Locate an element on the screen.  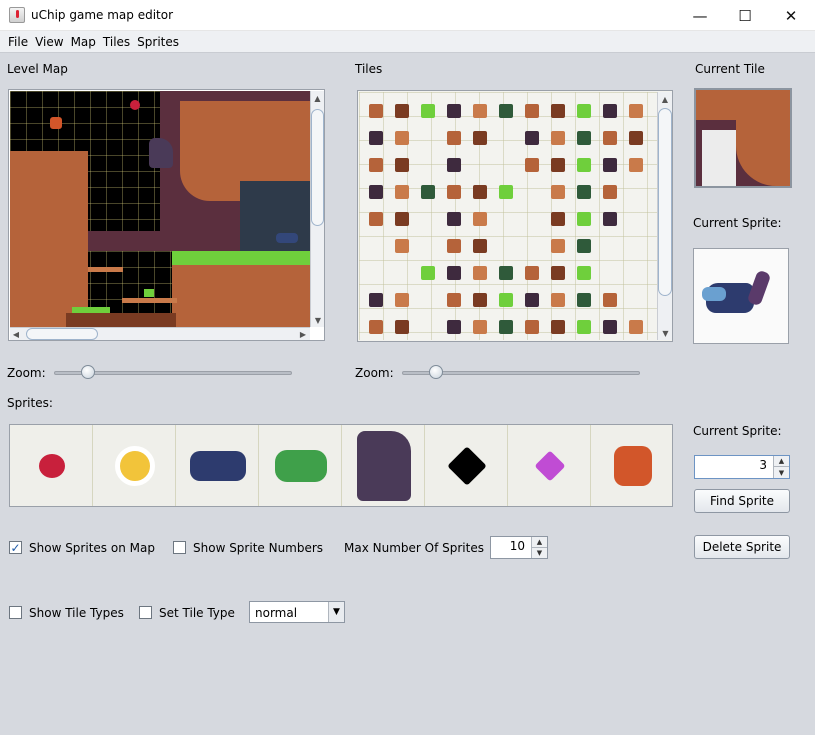
scroll-down-arrow-icon: ▼ is located at coordinates (318, 320).